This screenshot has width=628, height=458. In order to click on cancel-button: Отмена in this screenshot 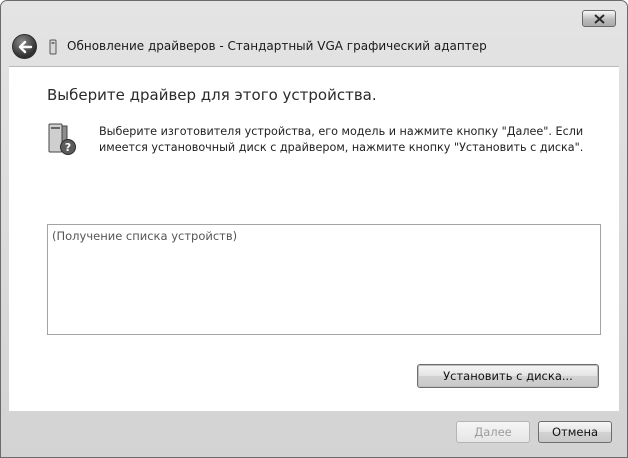, I will do `click(575, 432)`.